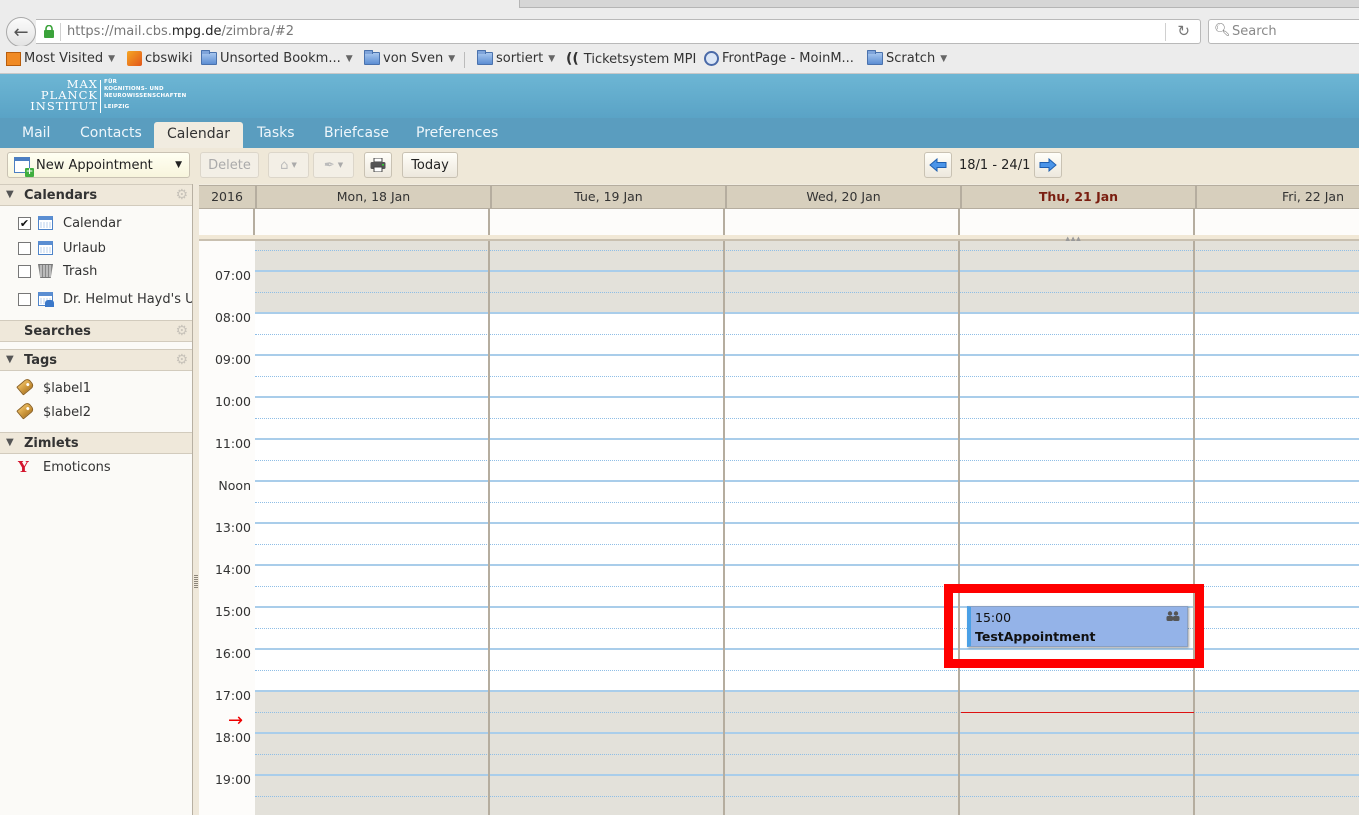 The height and width of the screenshot is (815, 1359). What do you see at coordinates (36, 133) in the screenshot?
I see `tab-mail: Mail` at bounding box center [36, 133].